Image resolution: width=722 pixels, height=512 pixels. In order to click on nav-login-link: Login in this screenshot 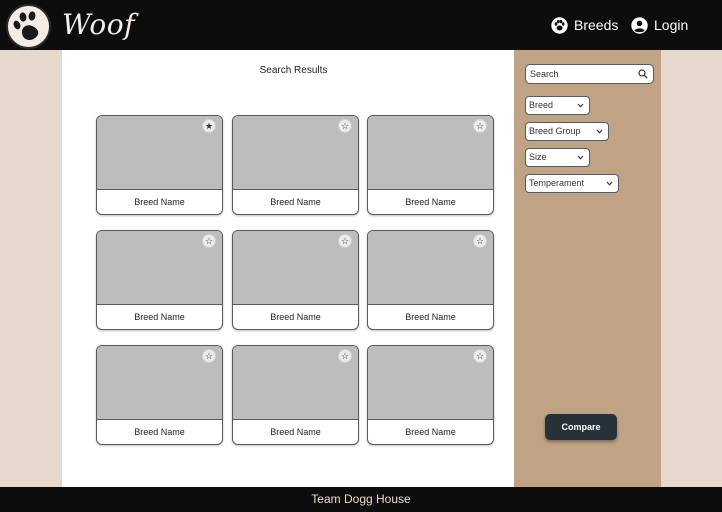, I will do `click(659, 25)`.